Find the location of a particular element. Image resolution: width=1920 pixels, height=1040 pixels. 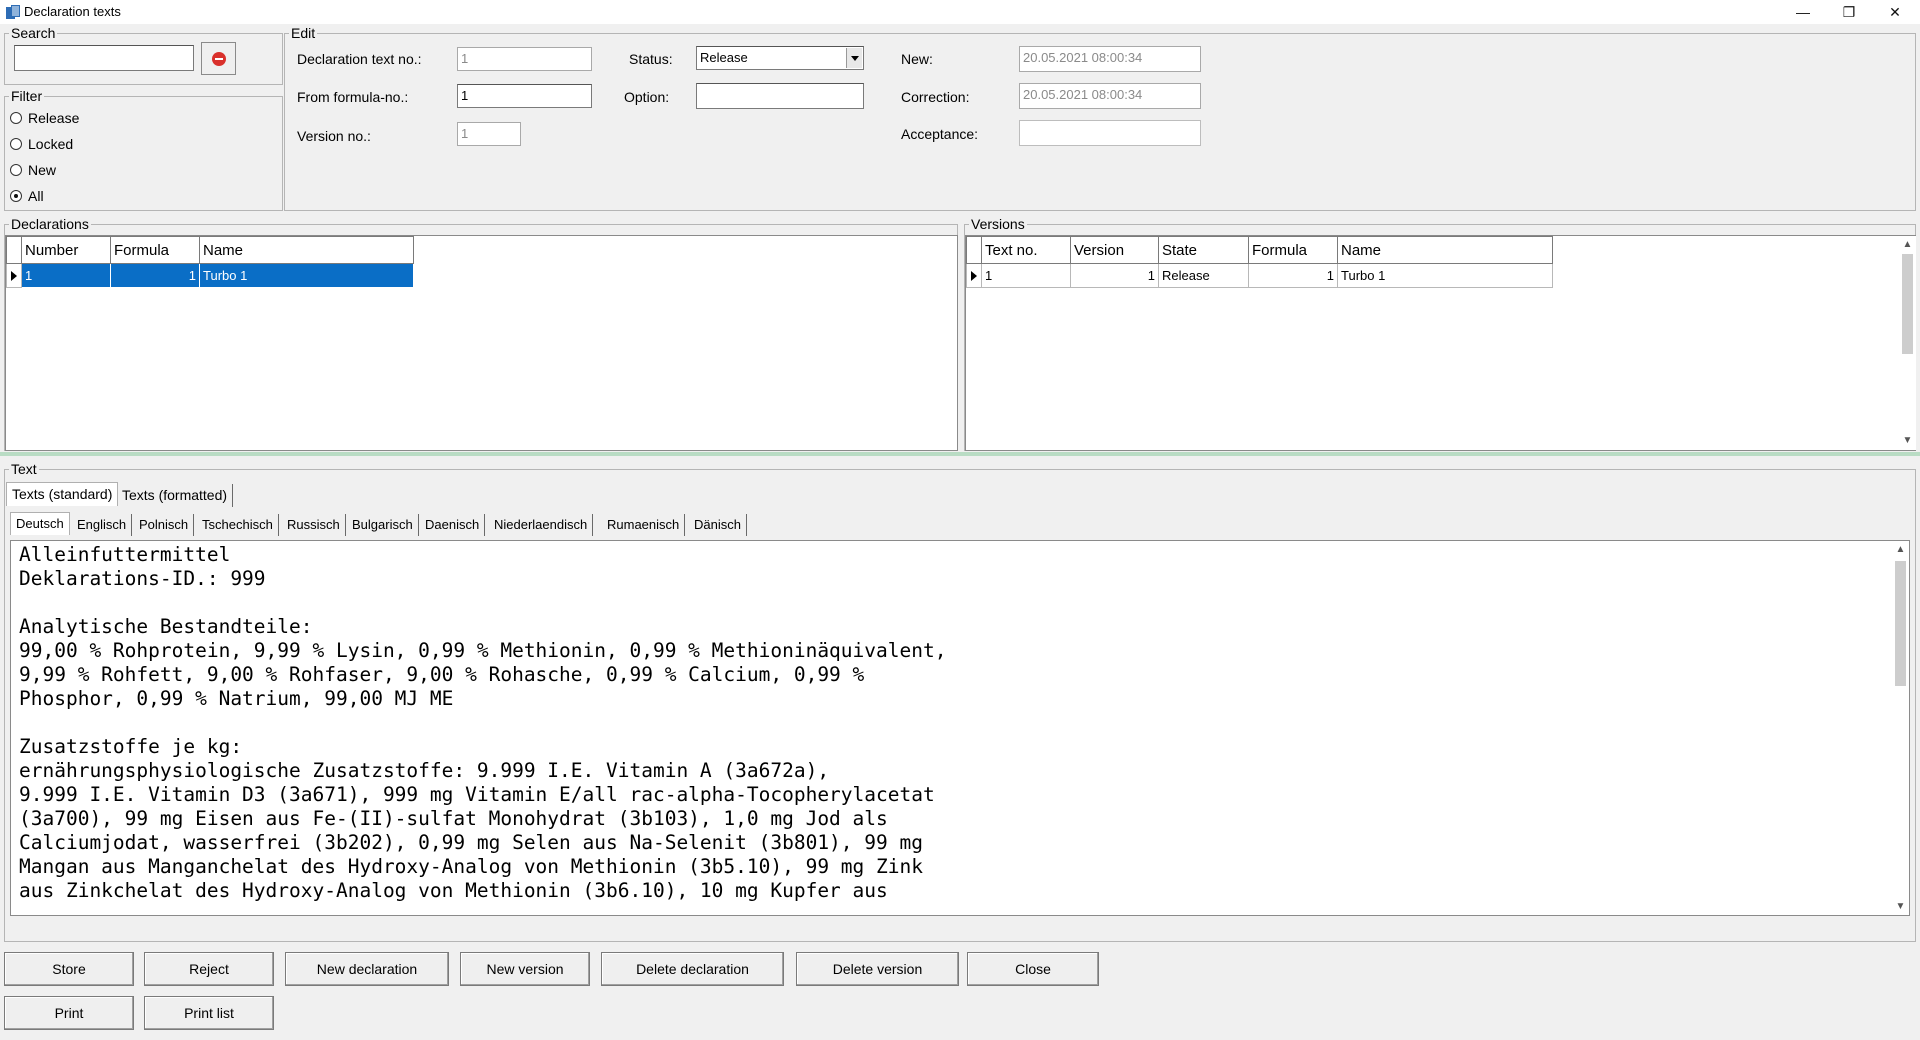

chevron-down-icon is located at coordinates (854, 58).